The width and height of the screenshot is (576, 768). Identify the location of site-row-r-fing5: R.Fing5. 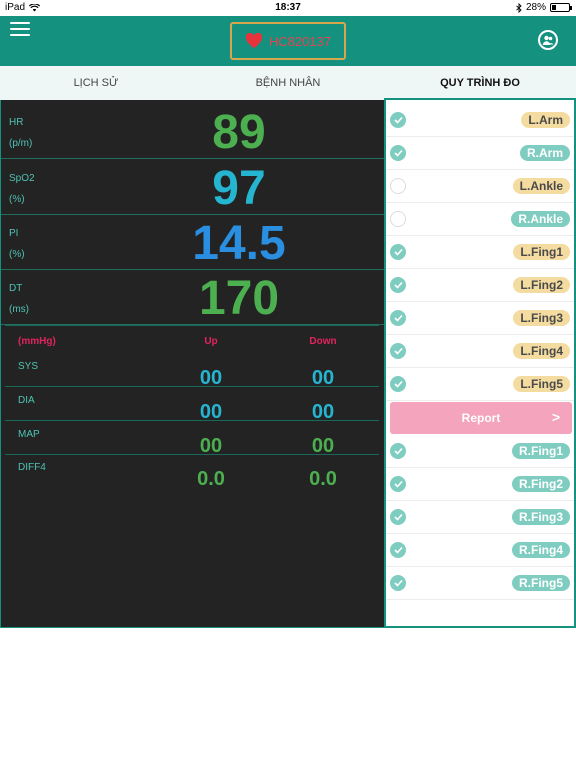
(480, 583).